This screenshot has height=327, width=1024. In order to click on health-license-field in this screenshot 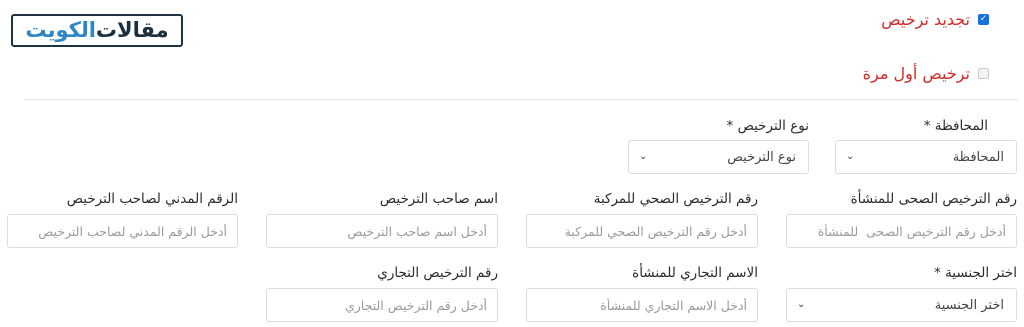, I will do `click(901, 231)`.